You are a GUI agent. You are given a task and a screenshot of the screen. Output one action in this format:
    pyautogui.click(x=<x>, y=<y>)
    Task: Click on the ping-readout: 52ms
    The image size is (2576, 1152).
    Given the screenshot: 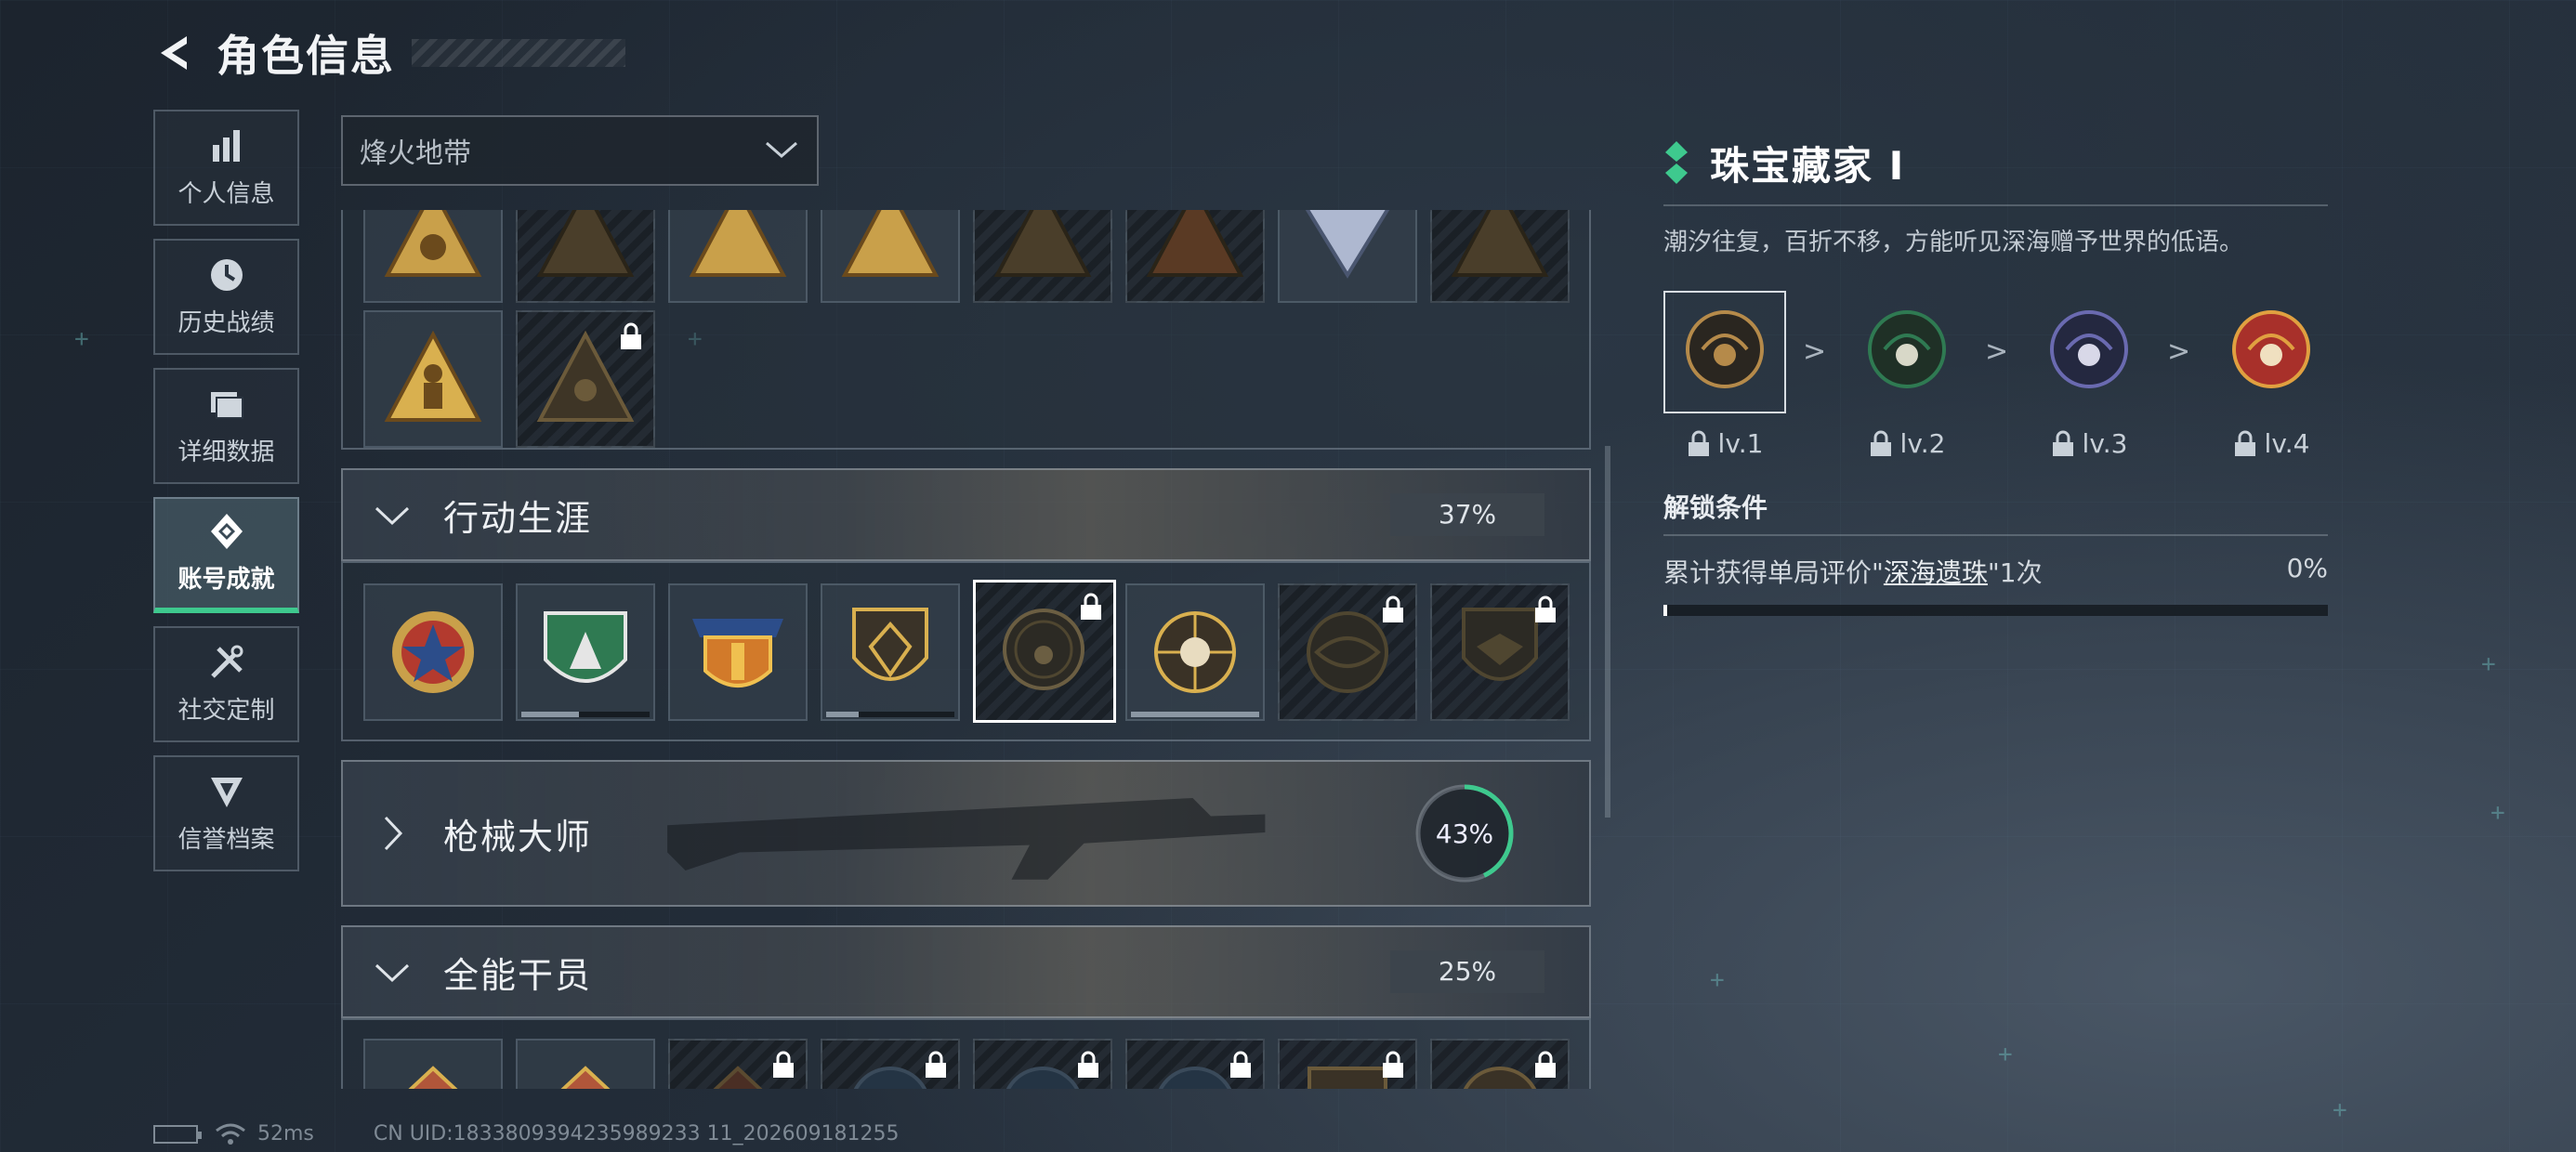 What is the action you would take?
    pyautogui.click(x=285, y=1133)
    